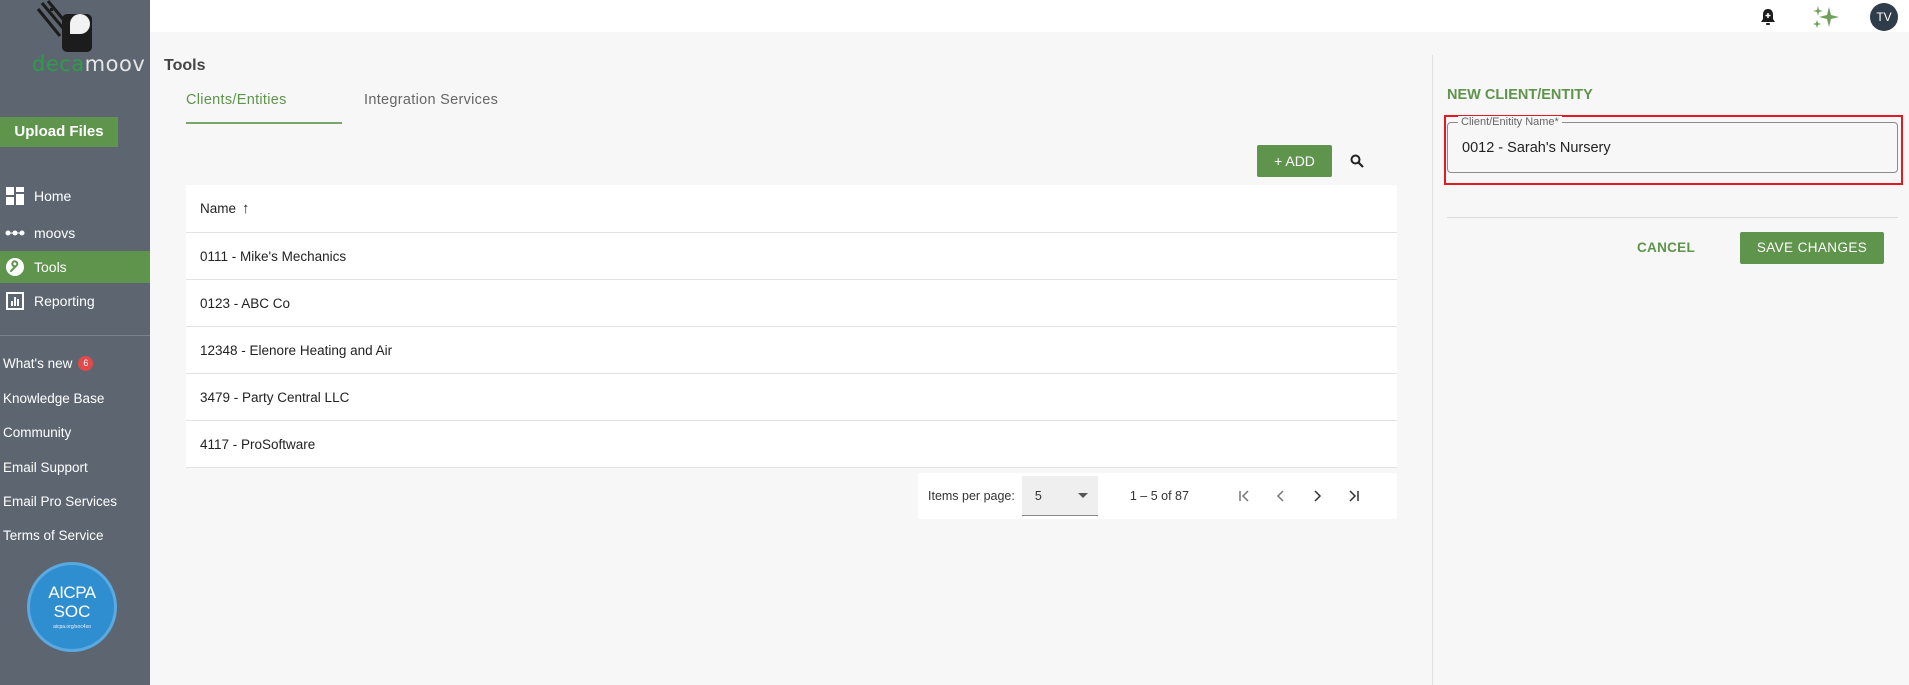 Image resolution: width=1909 pixels, height=685 pixels. Describe the element at coordinates (53, 196) in the screenshot. I see `sidebar-item-label: Home` at that location.